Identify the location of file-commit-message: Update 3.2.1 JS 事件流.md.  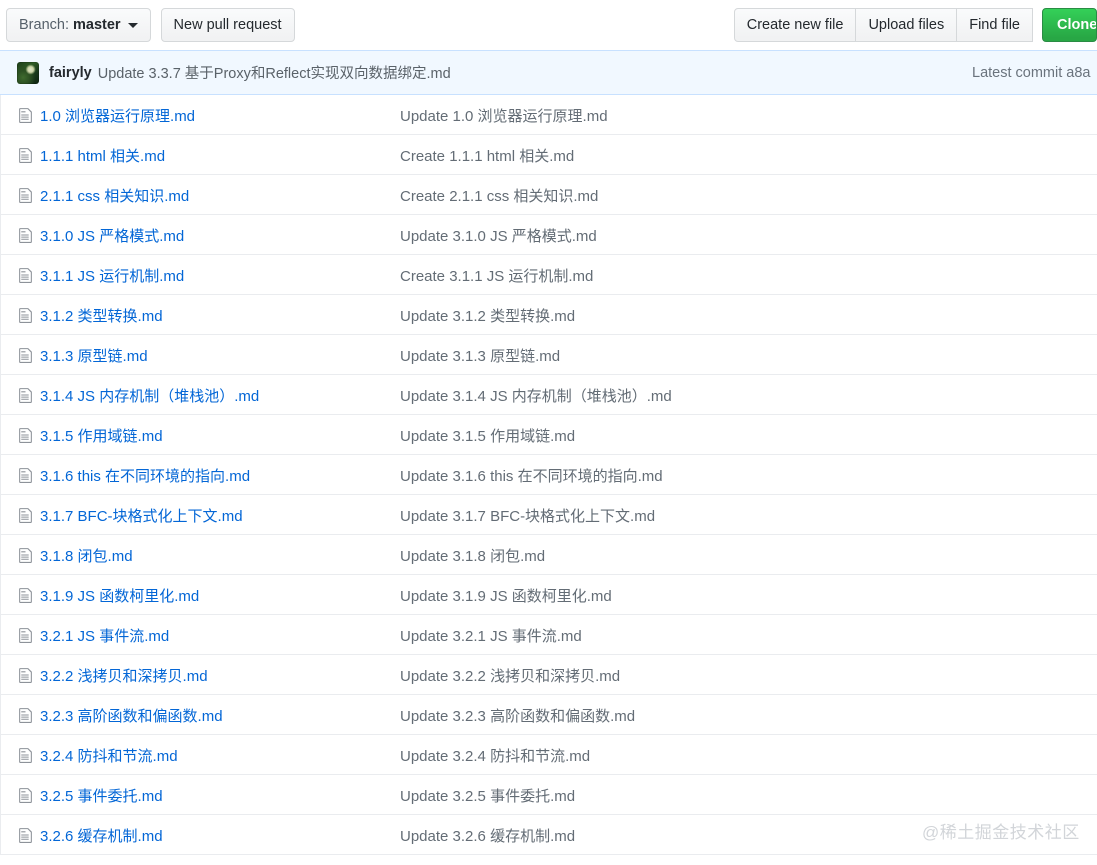
(491, 635).